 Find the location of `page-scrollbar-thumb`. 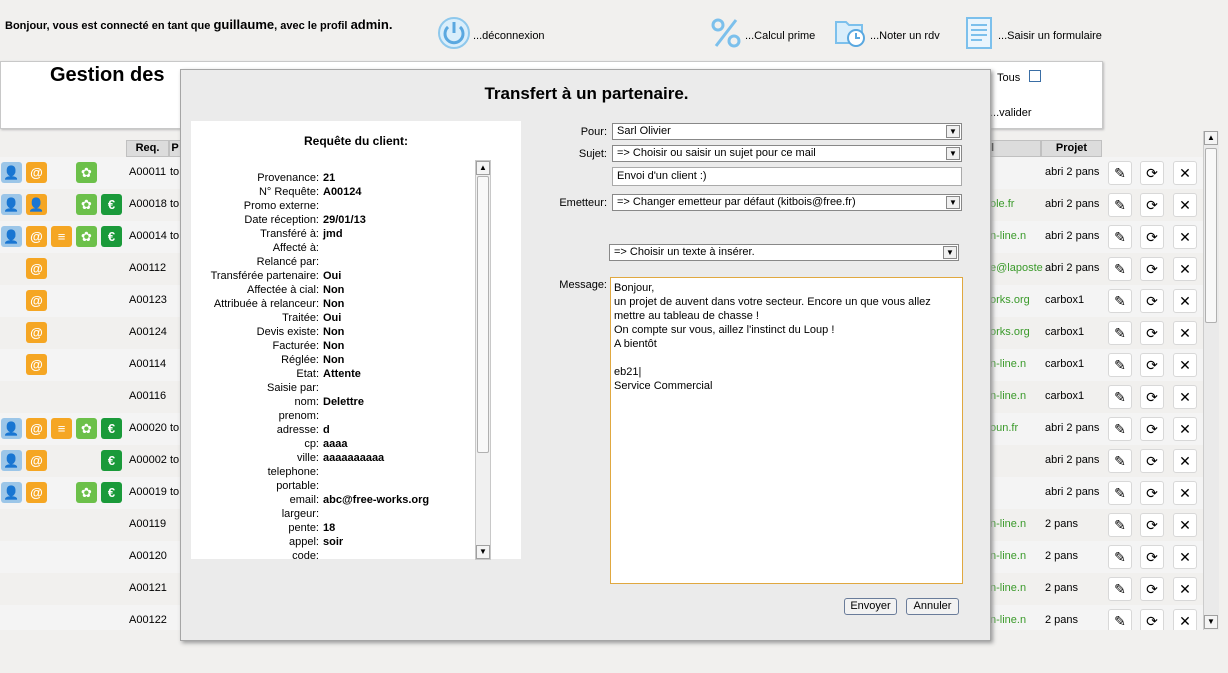

page-scrollbar-thumb is located at coordinates (1211, 235).